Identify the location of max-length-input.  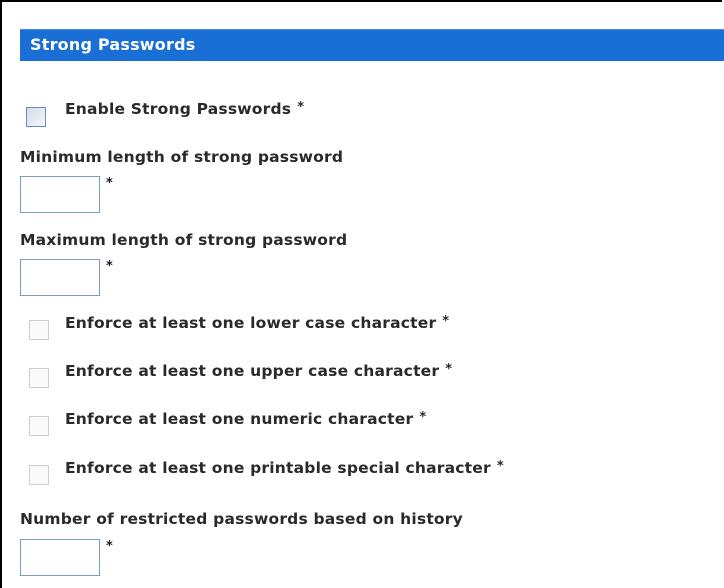
(60, 277).